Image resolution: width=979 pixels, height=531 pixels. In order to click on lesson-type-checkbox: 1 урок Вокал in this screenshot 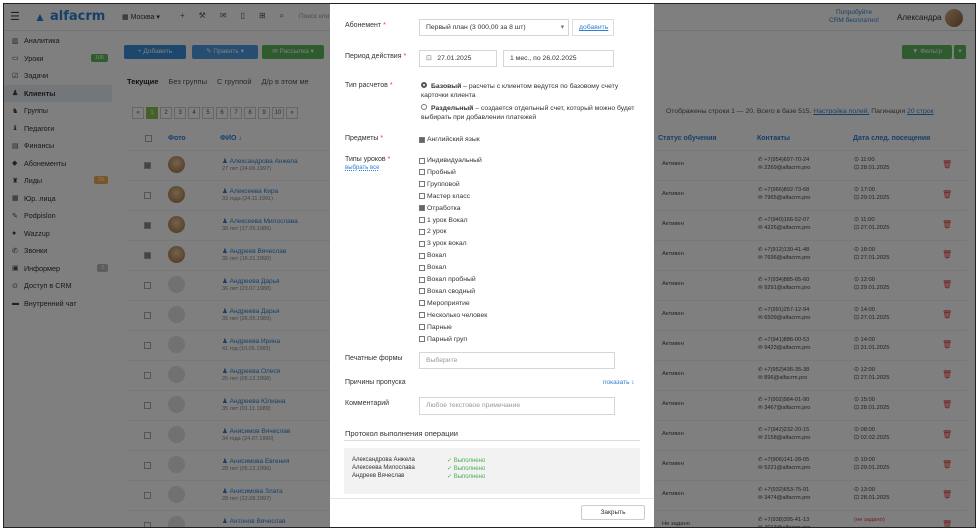, I will do `click(443, 220)`.